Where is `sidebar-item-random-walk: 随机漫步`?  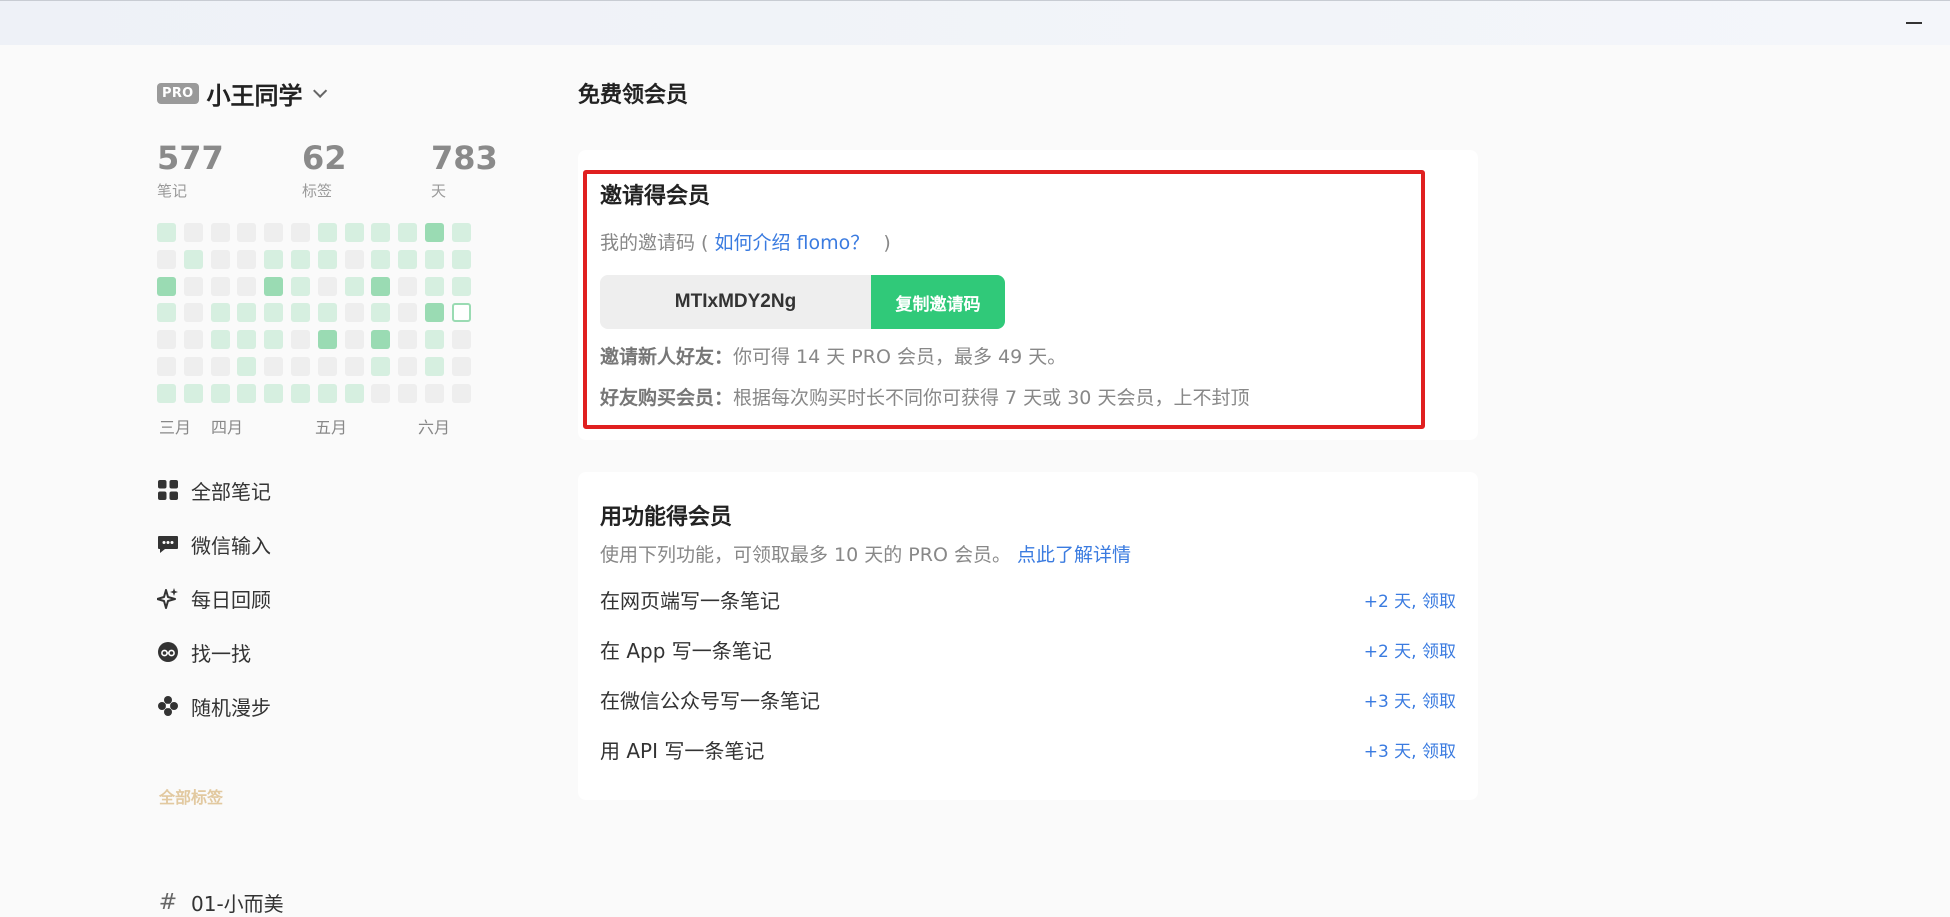 sidebar-item-random-walk: 随机漫步 is located at coordinates (214, 706).